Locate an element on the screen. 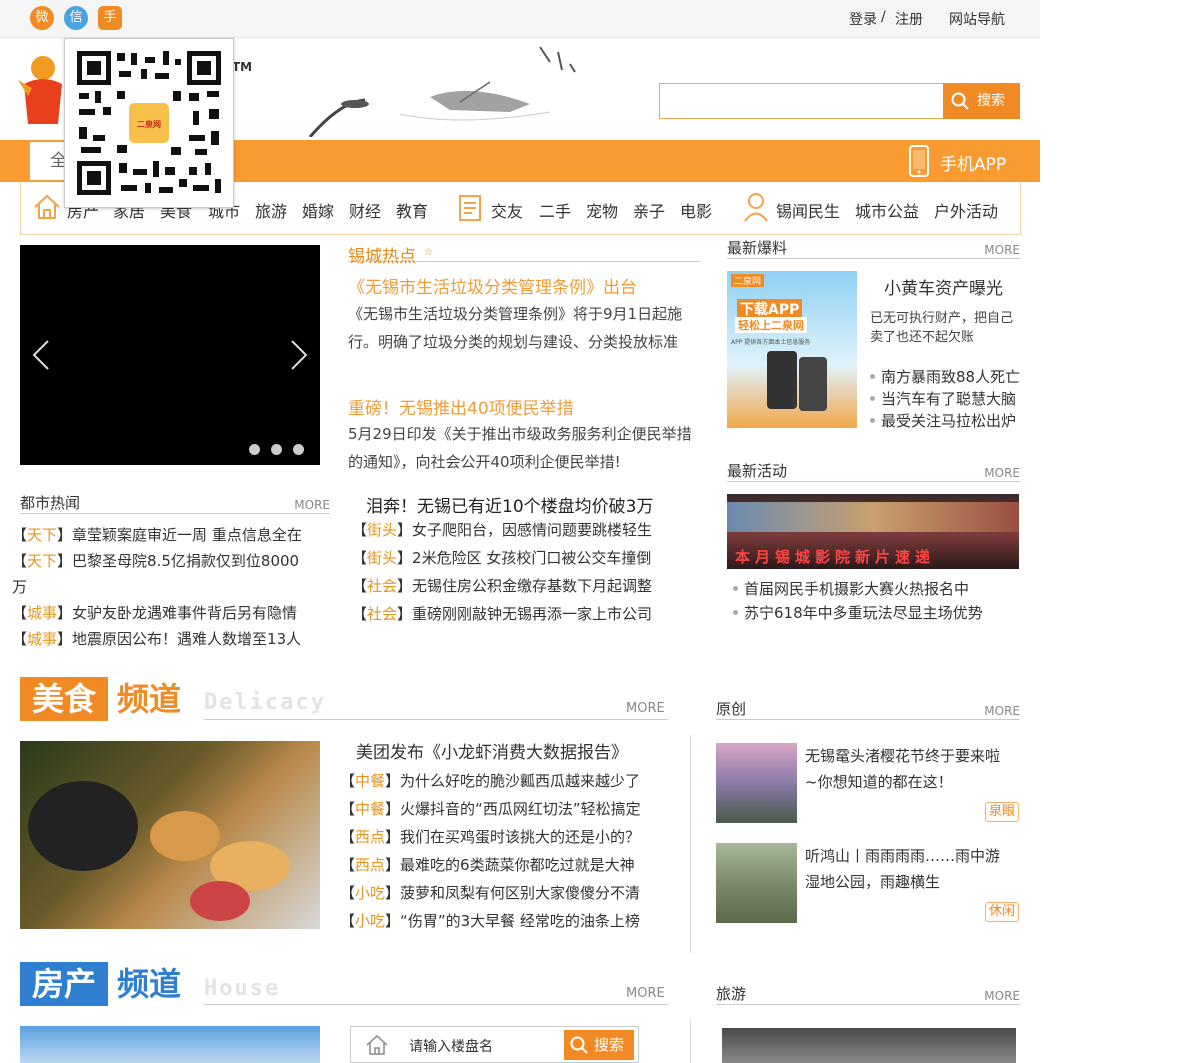 The height and width of the screenshot is (1063, 1200). breaking-feature-desc: 已无可执行财产，把自己卖了也还不起欠账 is located at coordinates (942, 328).